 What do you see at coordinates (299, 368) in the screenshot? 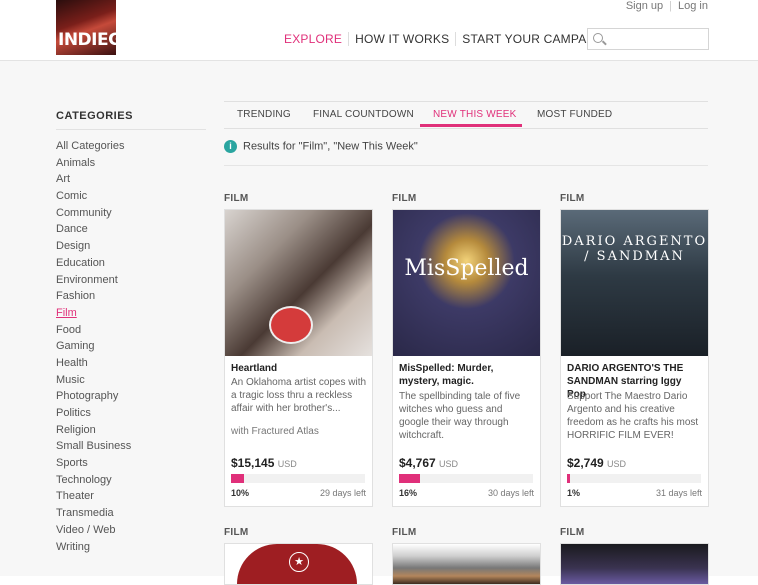
I see `campaign-title: Heartland` at bounding box center [299, 368].